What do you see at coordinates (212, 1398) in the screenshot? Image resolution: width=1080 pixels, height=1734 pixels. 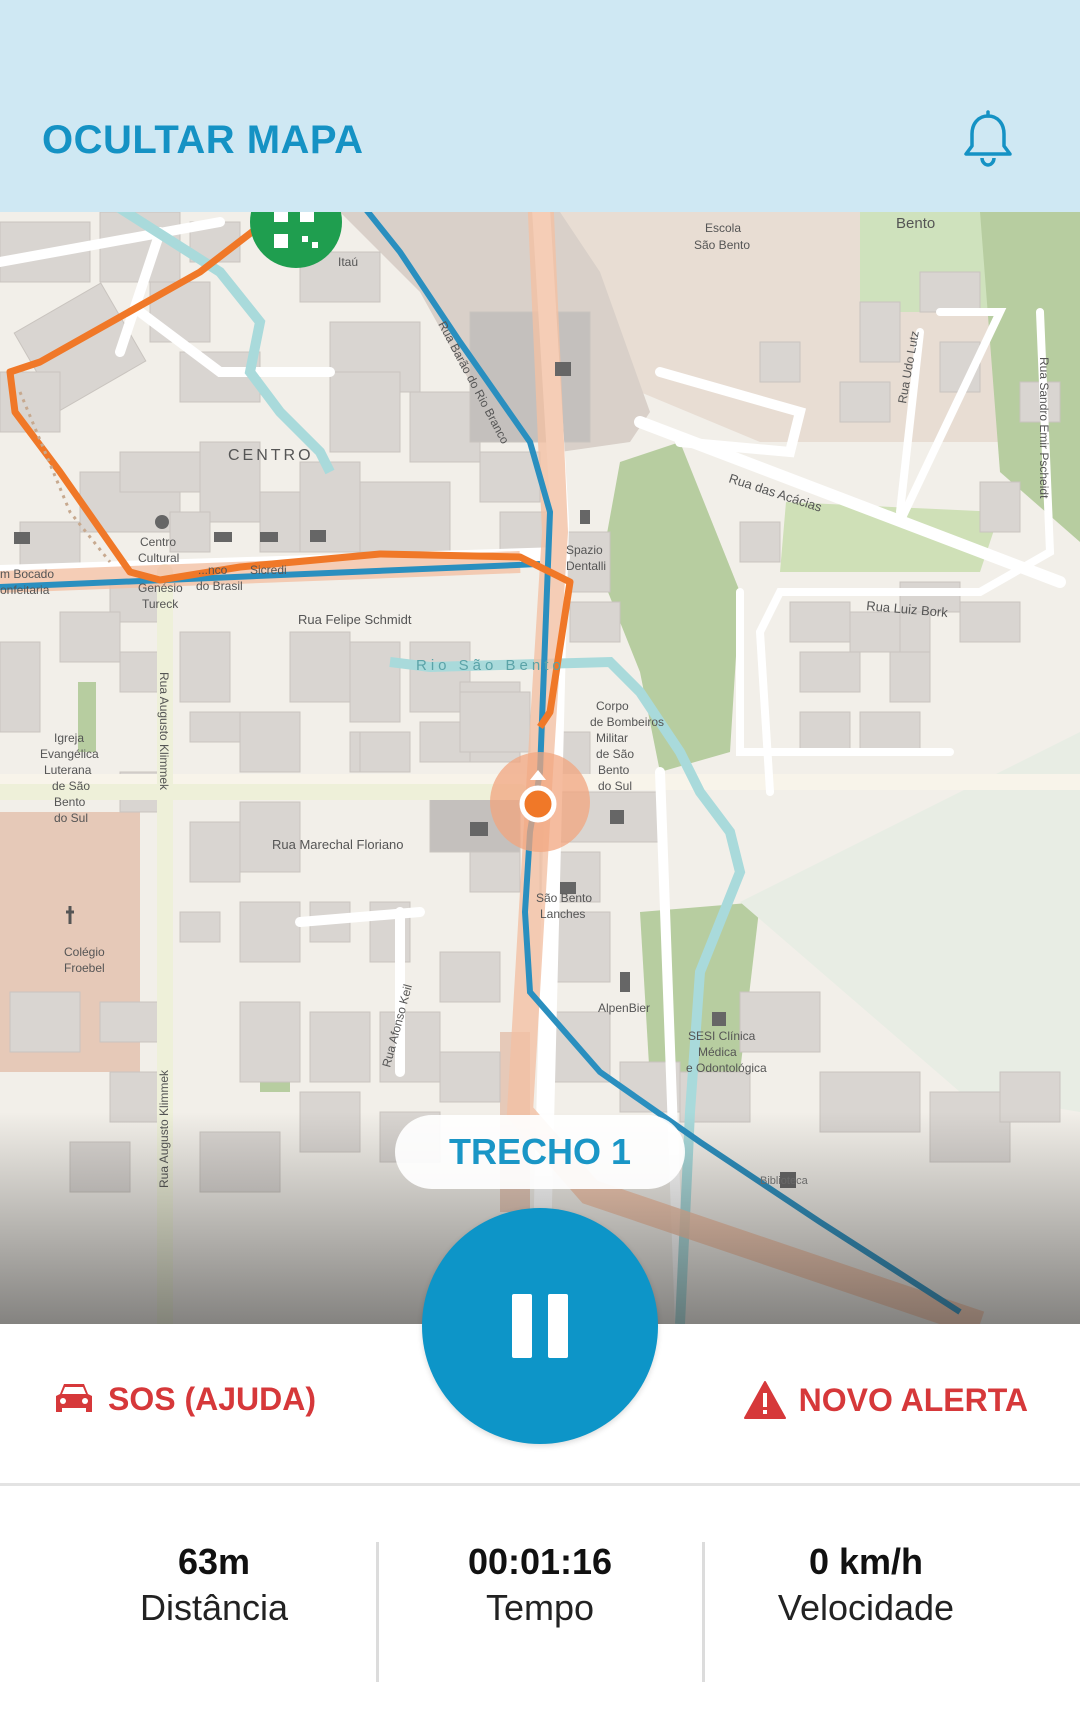 I see `sos-label: SOS (AJUDA)` at bounding box center [212, 1398].